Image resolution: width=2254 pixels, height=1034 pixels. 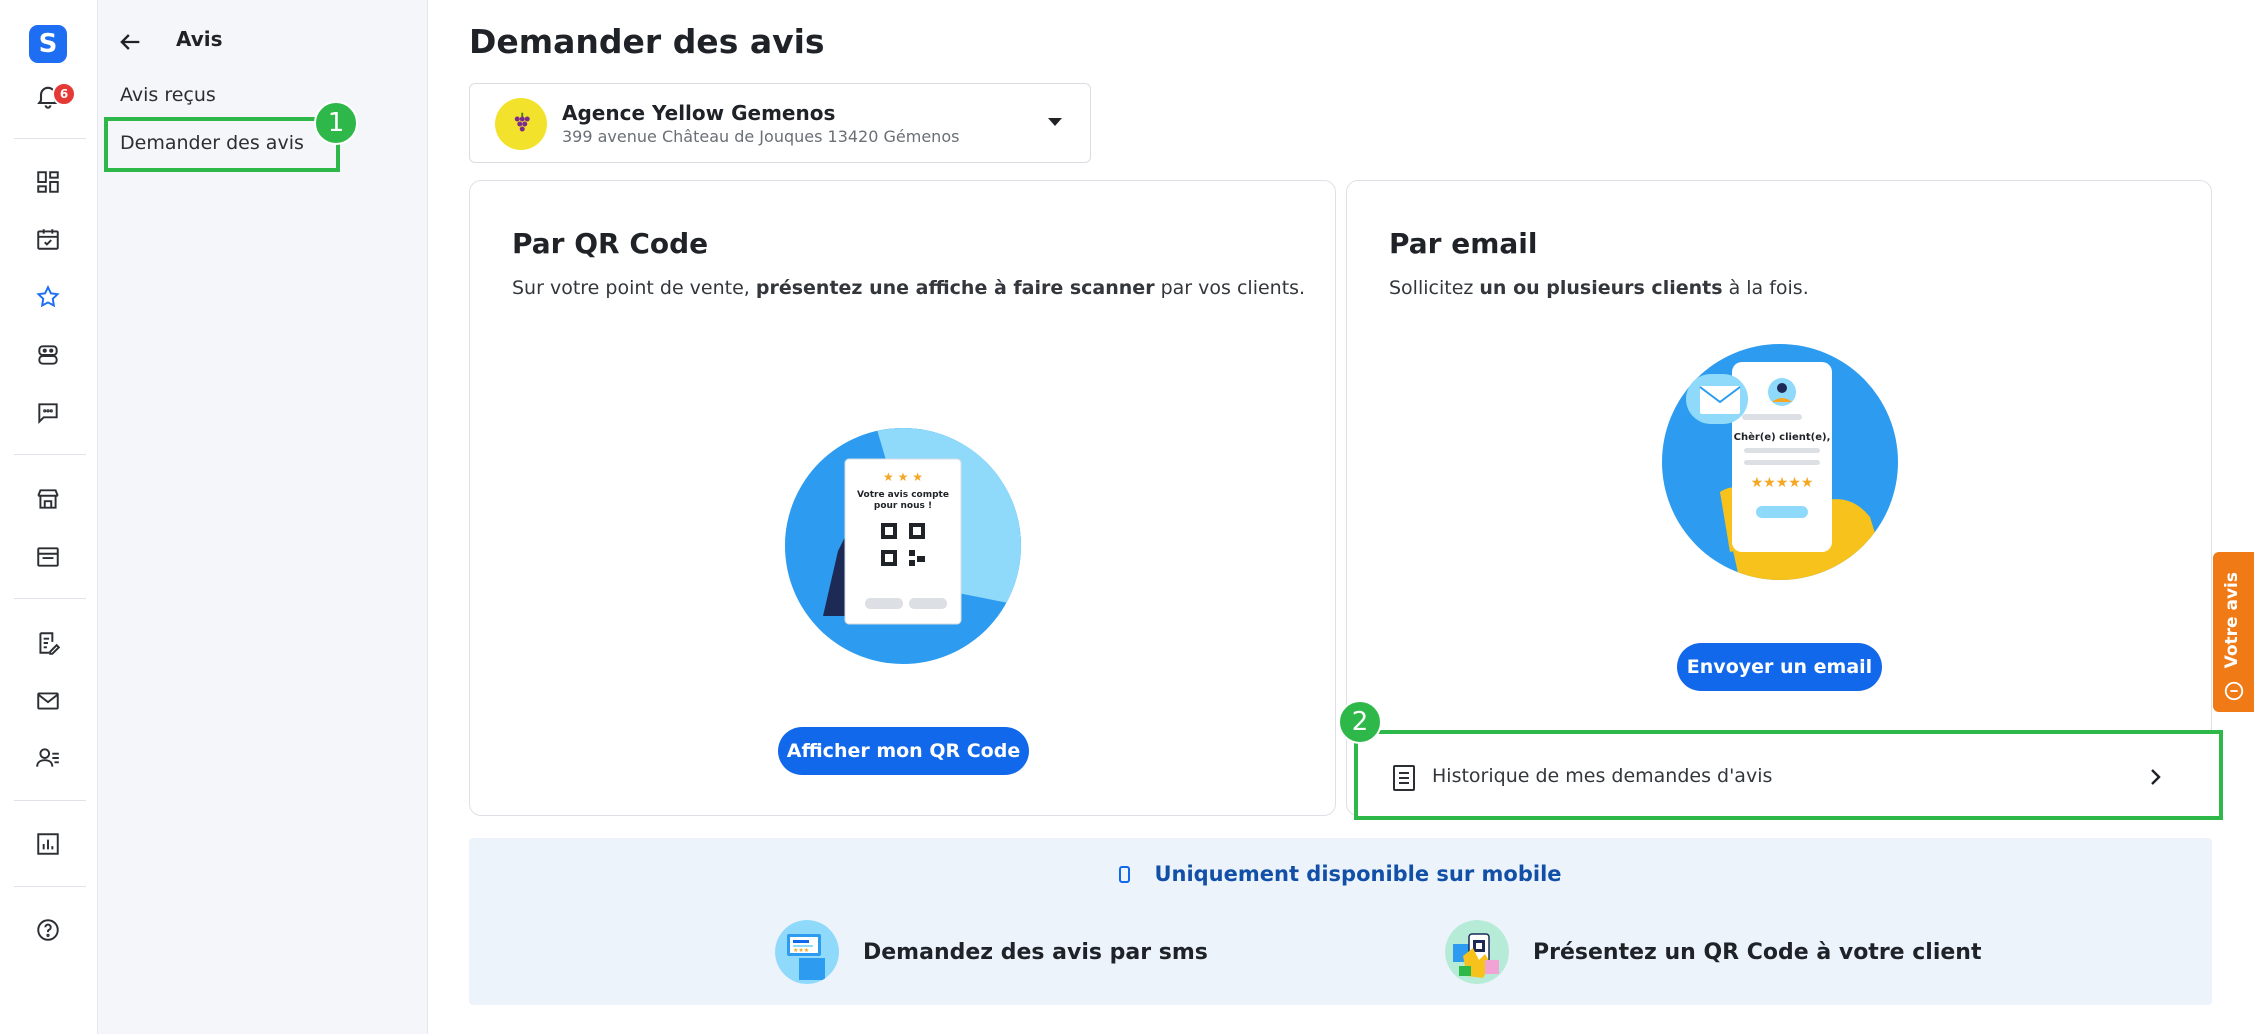 I want to click on sms-illustration-icon: ★★★, so click(x=807, y=952).